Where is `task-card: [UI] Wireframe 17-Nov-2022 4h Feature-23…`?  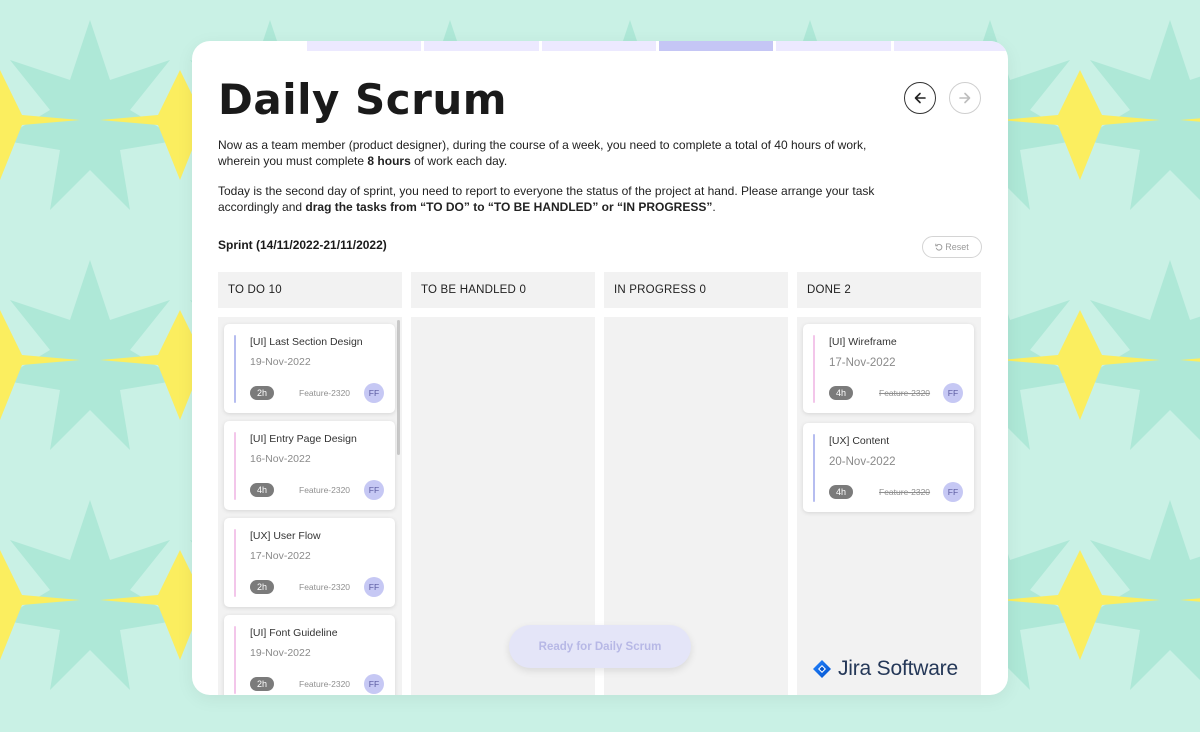
task-card: [UI] Wireframe 17-Nov-2022 4h Feature-23… is located at coordinates (888, 368).